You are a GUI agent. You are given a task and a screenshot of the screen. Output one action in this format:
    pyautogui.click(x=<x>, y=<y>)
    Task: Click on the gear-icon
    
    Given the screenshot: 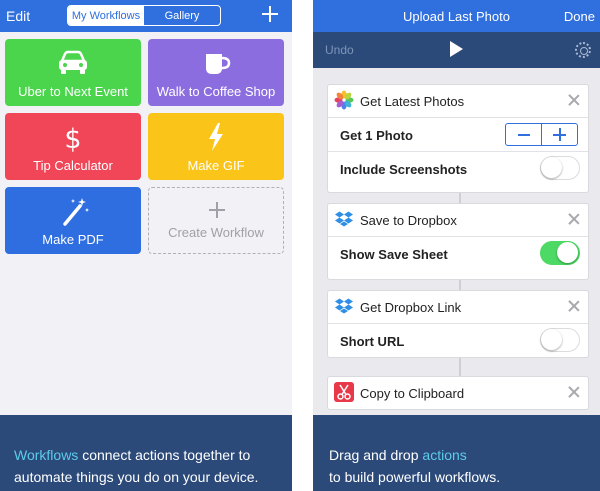 What is the action you would take?
    pyautogui.click(x=583, y=50)
    